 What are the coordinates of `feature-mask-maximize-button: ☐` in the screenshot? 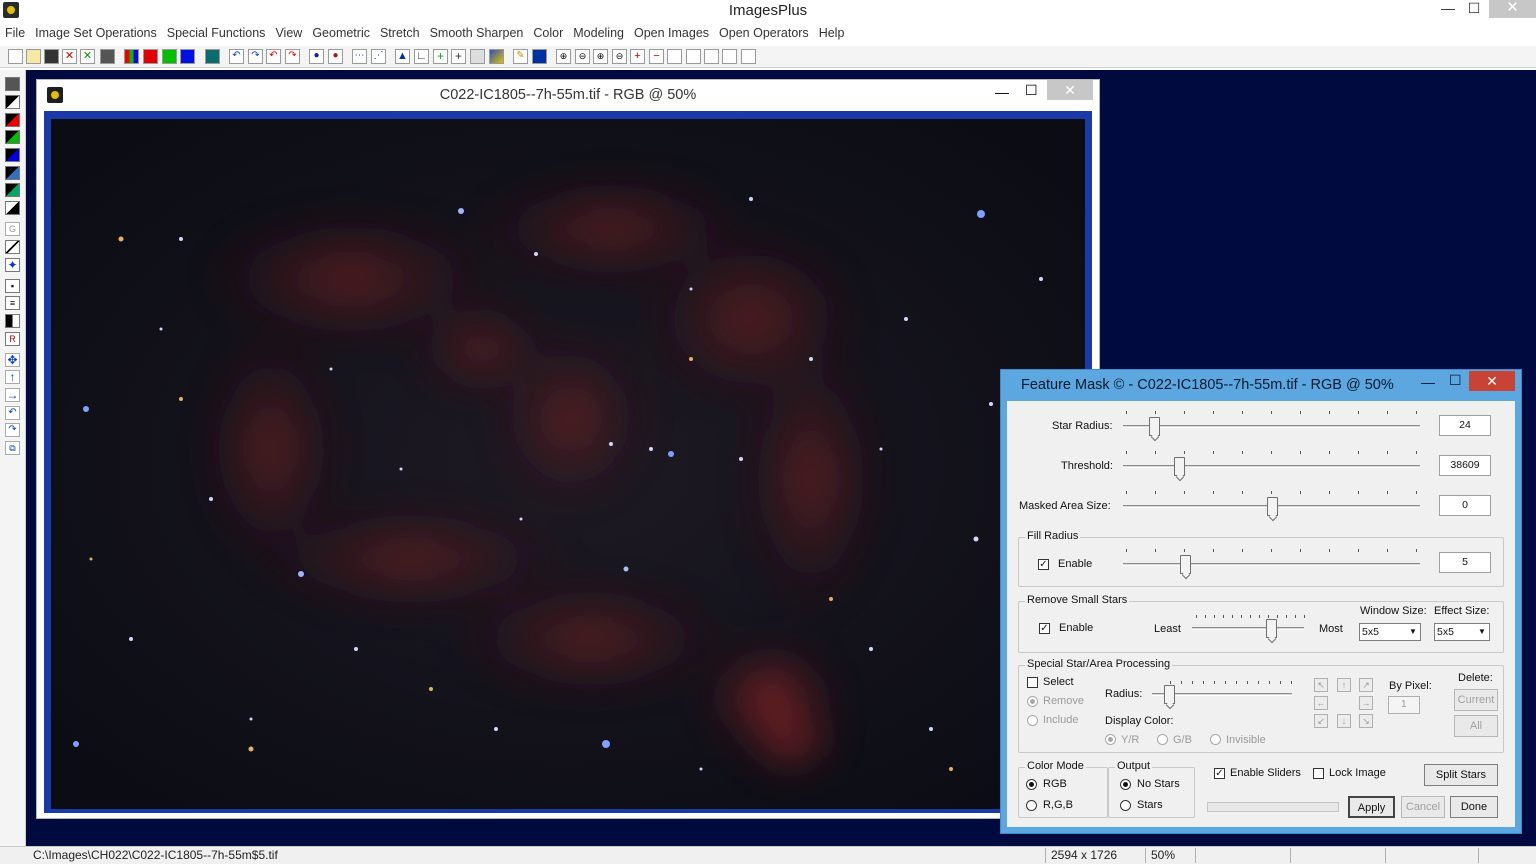 It's located at (1455, 380).